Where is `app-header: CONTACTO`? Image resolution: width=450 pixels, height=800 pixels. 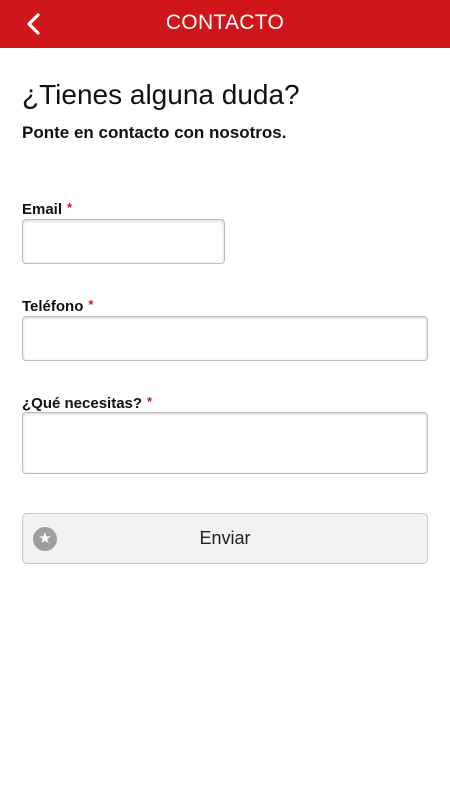 app-header: CONTACTO is located at coordinates (225, 24).